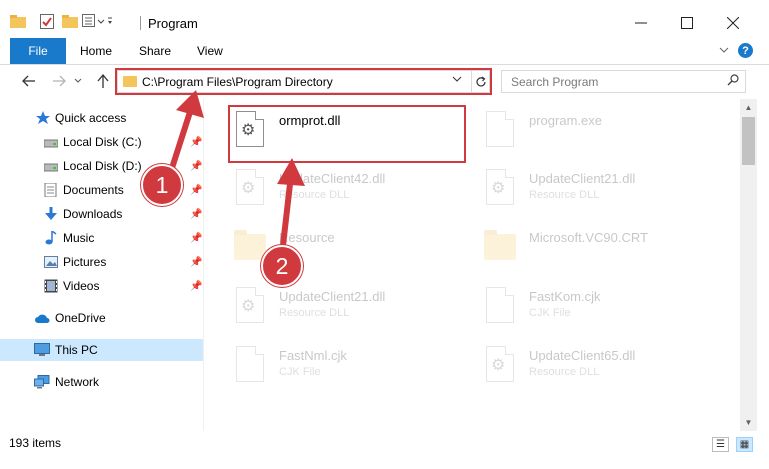 The width and height of the screenshot is (769, 469). I want to click on file-name: UpdateClient21.dll, so click(582, 178).